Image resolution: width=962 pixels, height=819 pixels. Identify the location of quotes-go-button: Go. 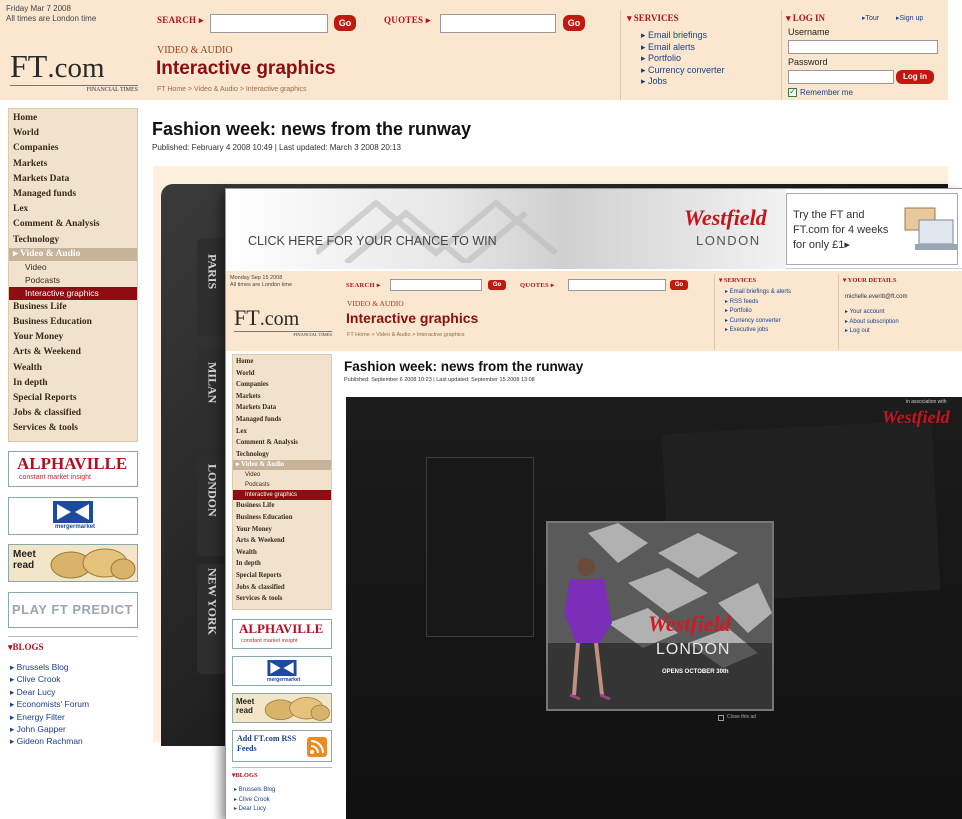
(679, 285).